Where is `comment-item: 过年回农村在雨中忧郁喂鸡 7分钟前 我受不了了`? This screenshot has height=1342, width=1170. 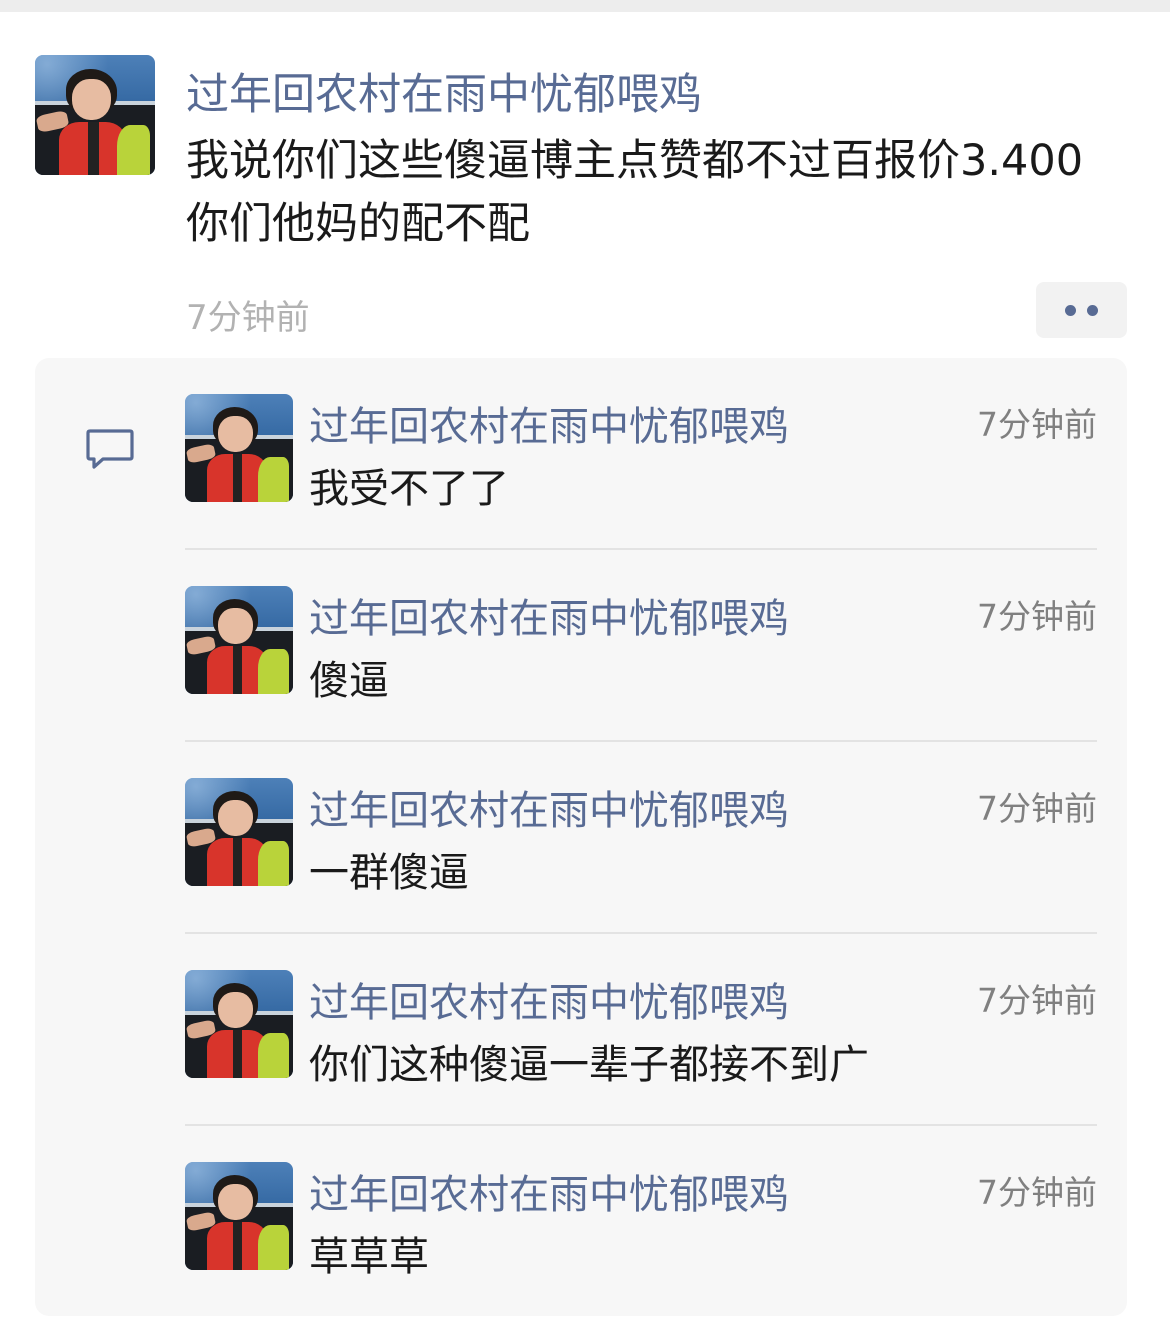
comment-item: 过年回农村在雨中忧郁喂鸡 7分钟前 我受不了了 is located at coordinates (641, 454).